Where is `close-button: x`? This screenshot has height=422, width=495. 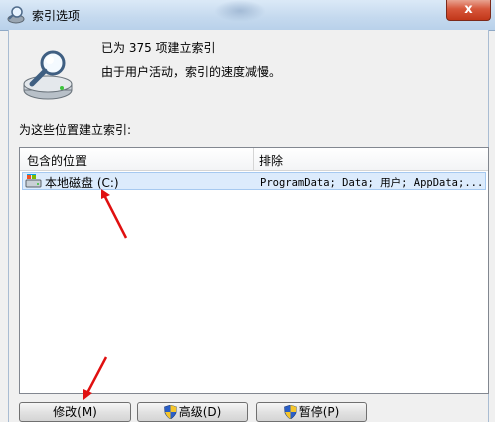 close-button: x is located at coordinates (468, 10).